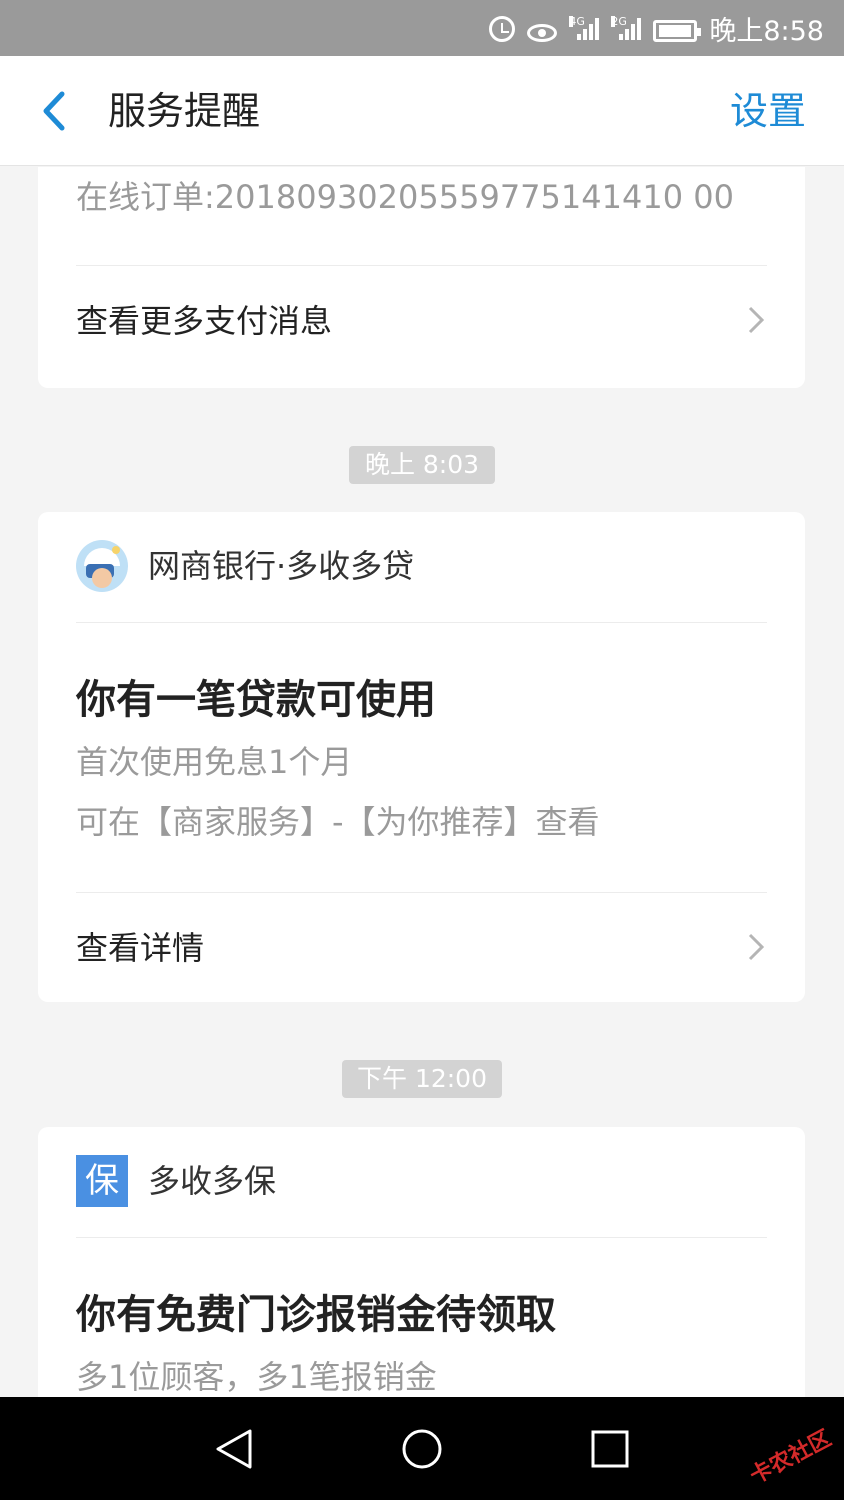  What do you see at coordinates (766, 31) in the screenshot?
I see `status-time: 晚上8:58` at bounding box center [766, 31].